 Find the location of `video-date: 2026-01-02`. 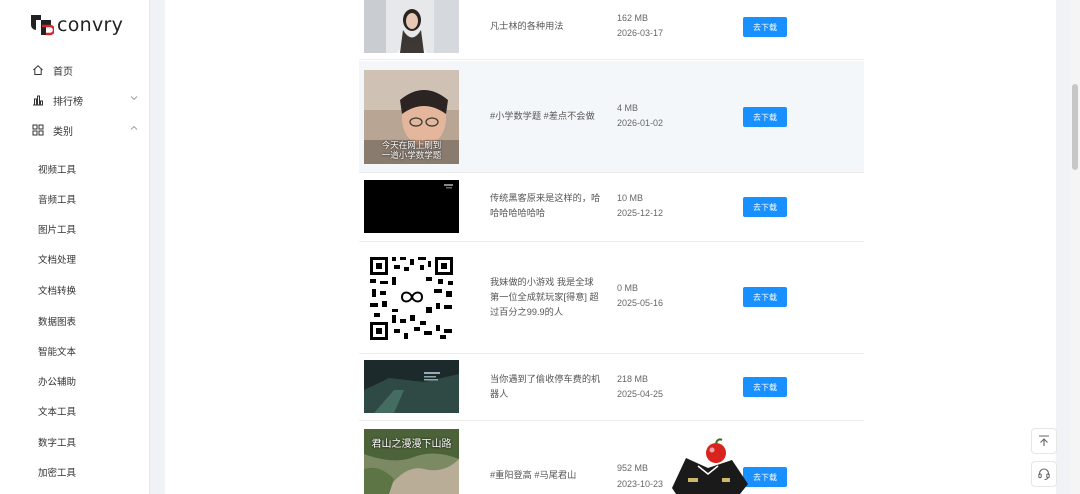

video-date: 2026-01-02 is located at coordinates (640, 123).